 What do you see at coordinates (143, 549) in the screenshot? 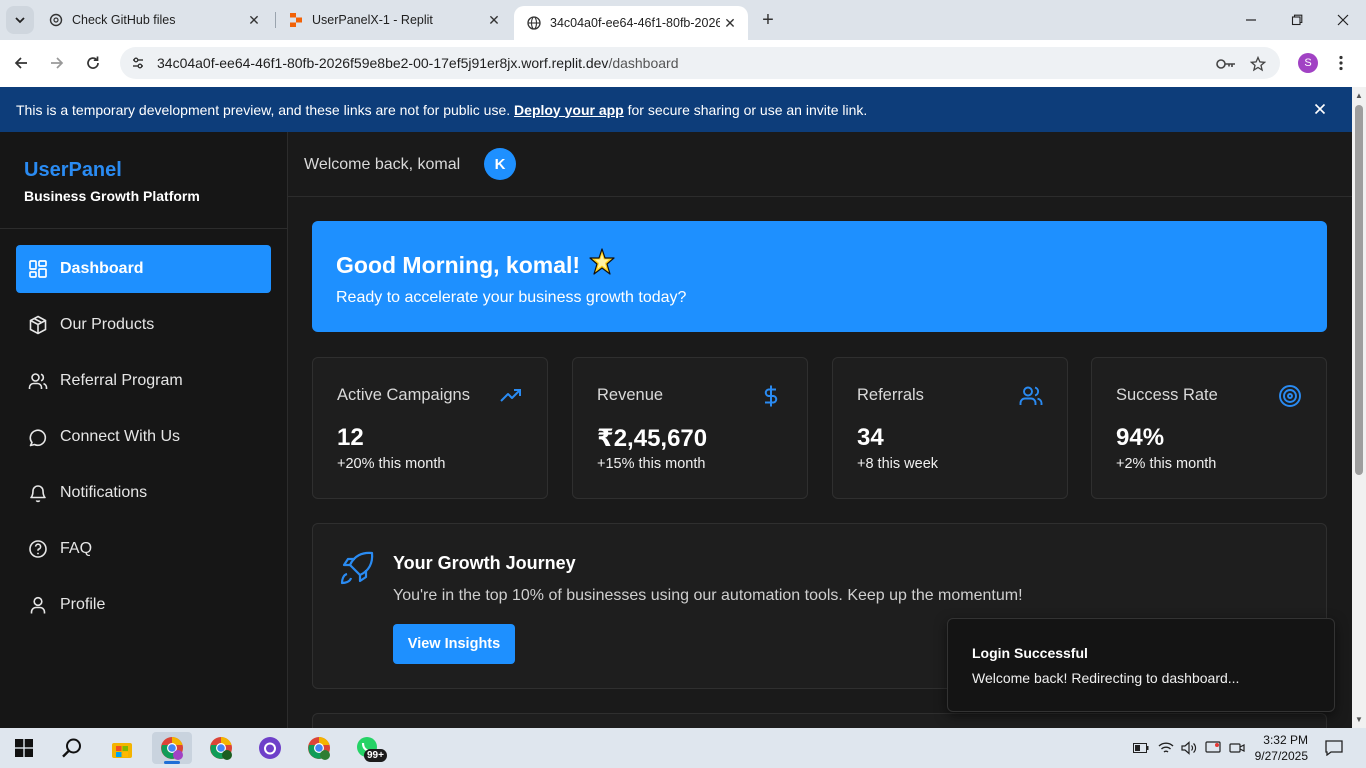
I see `sidebar-item-faq: FAQ` at bounding box center [143, 549].